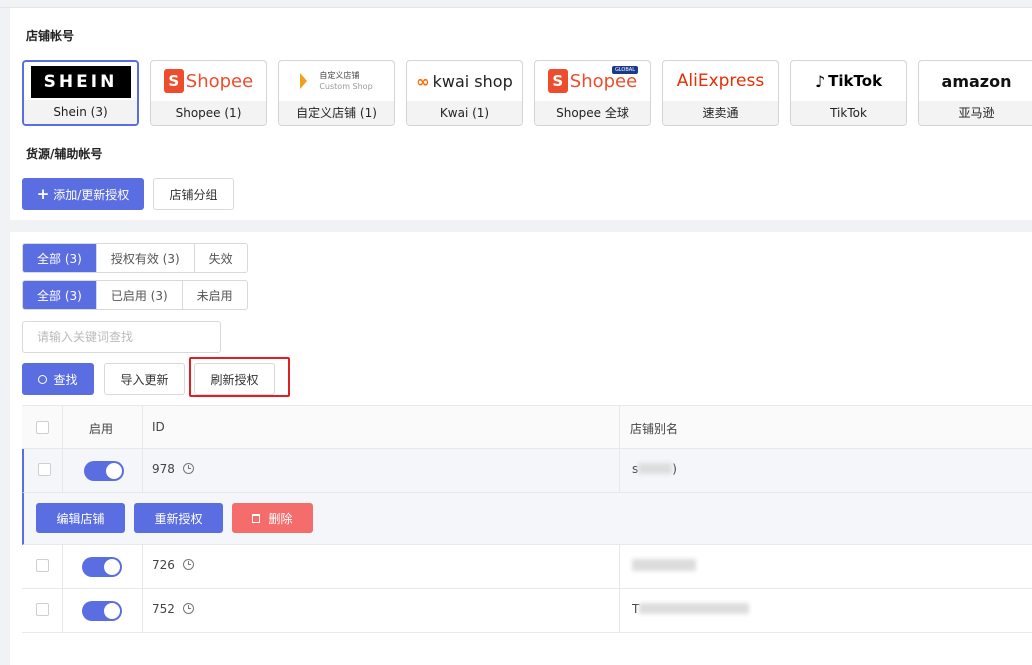  I want to click on row-alias: s), so click(654, 469).